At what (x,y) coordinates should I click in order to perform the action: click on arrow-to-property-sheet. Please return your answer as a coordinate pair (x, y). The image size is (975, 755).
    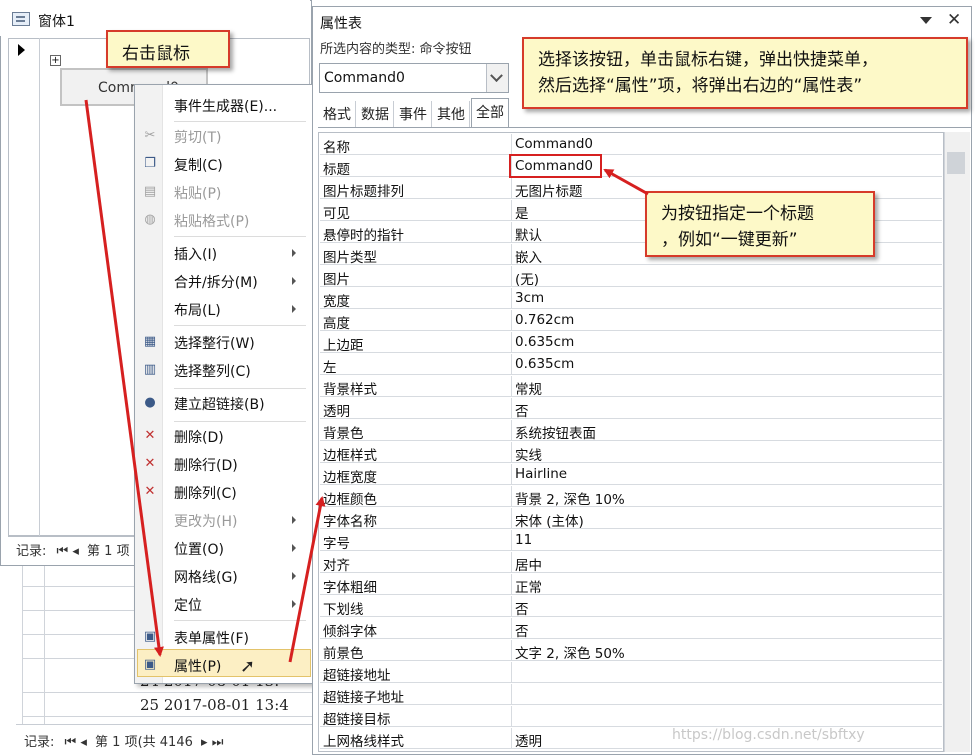
    Looking at the image, I should click on (307, 579).